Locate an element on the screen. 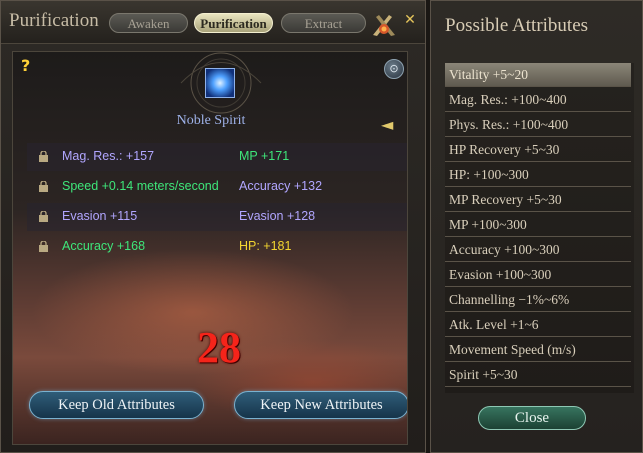 Image resolution: width=643 pixels, height=453 pixels. list-item: HP Recovery +5~30 is located at coordinates (538, 150).